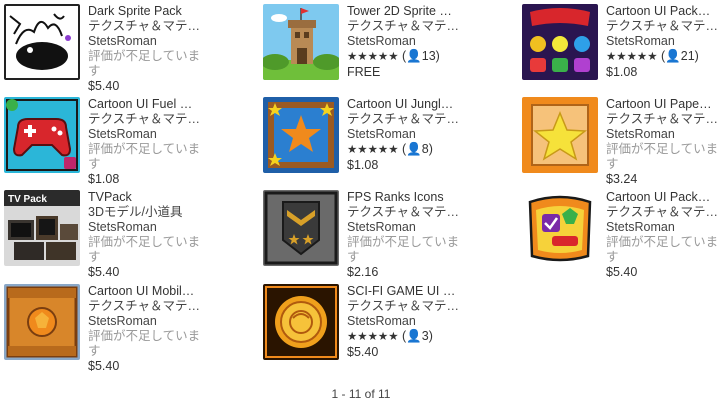 This screenshot has height=407, width=722. I want to click on tower-thumbnail, so click(301, 42).